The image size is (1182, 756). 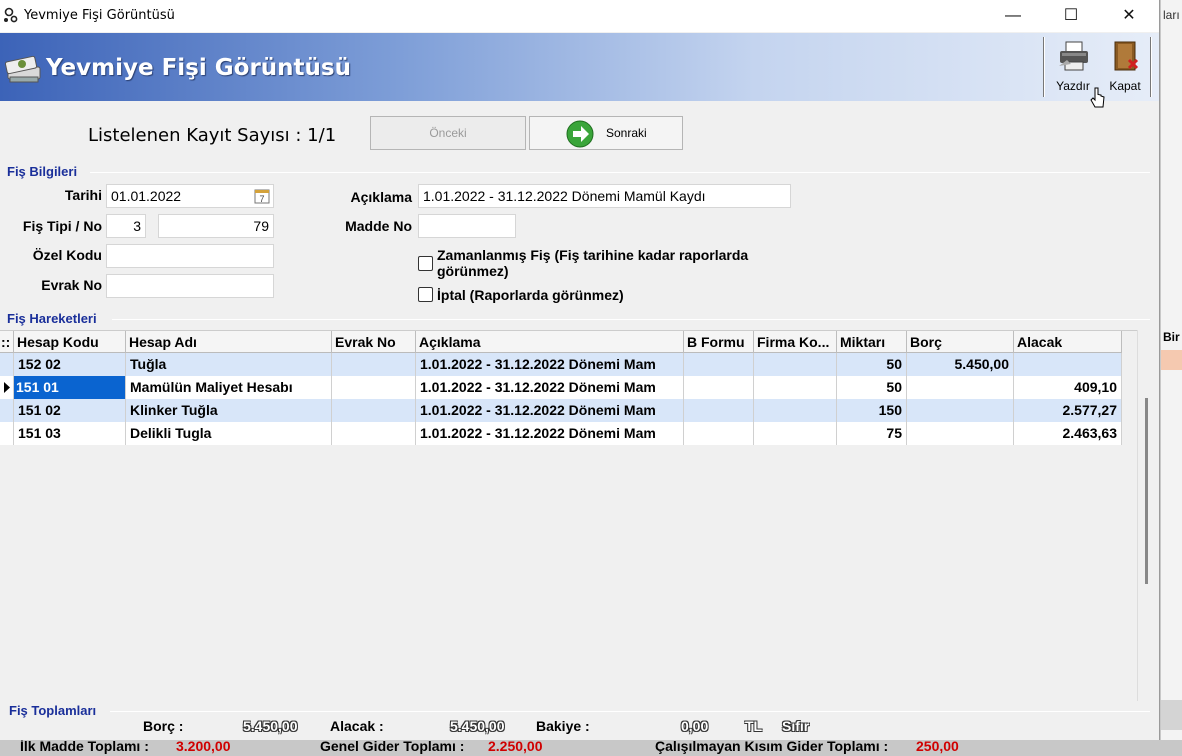 I want to click on column-header-hesap-adi: Hesap Adı, so click(x=229, y=342).